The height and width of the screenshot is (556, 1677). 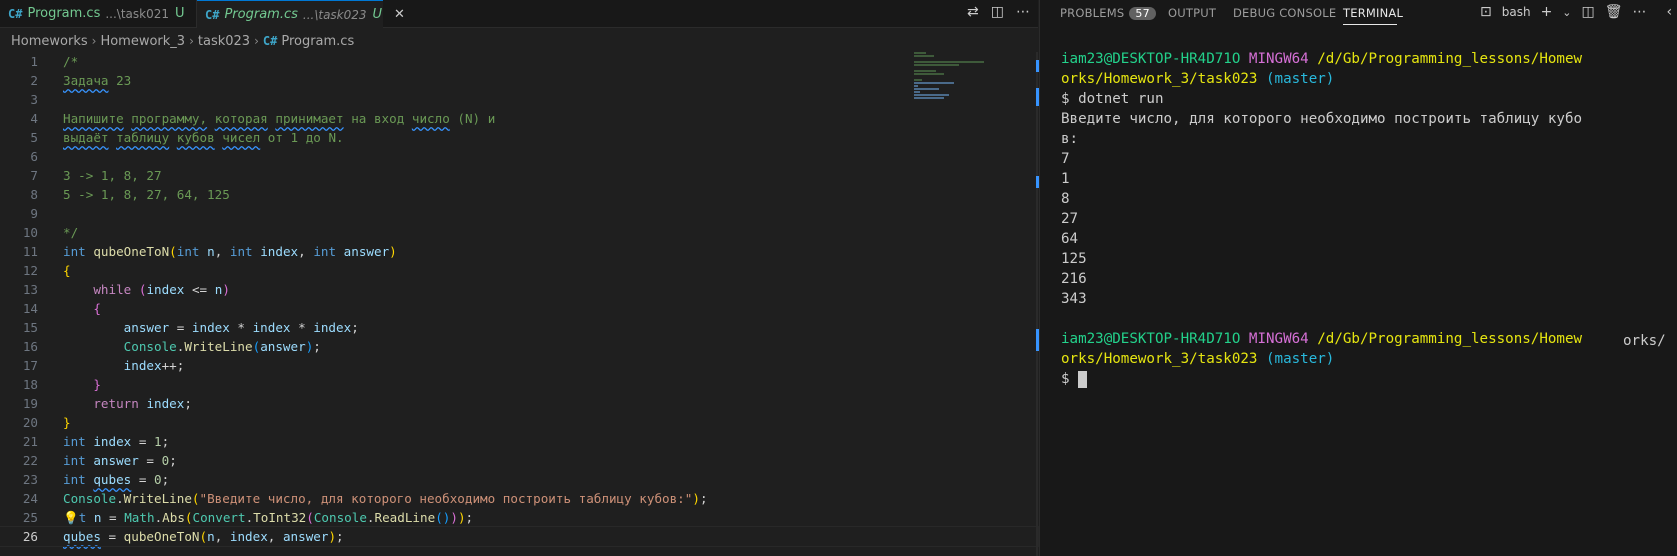 I want to click on tab-output: OUTPUT, so click(x=1192, y=13).